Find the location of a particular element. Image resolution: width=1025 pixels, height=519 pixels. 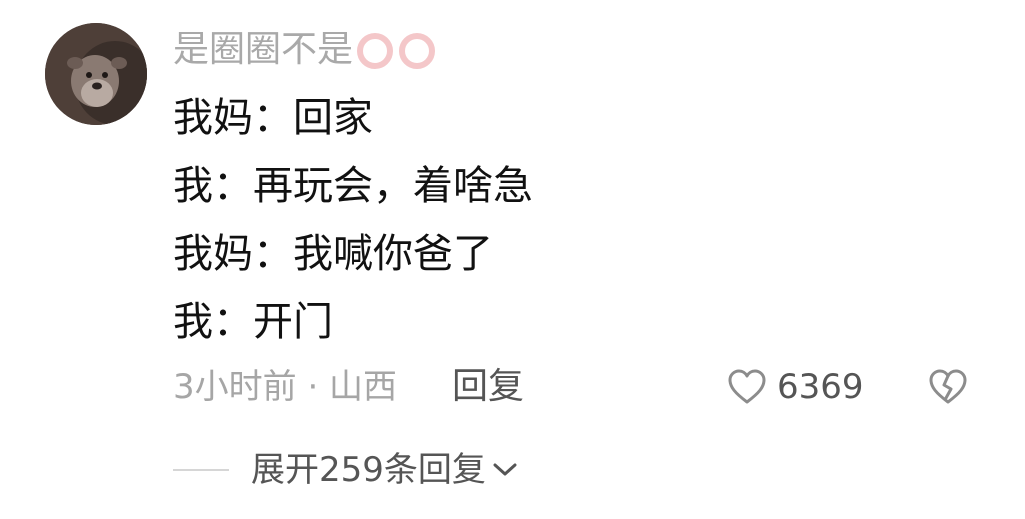

reply-button: 回复 is located at coordinates (488, 387).